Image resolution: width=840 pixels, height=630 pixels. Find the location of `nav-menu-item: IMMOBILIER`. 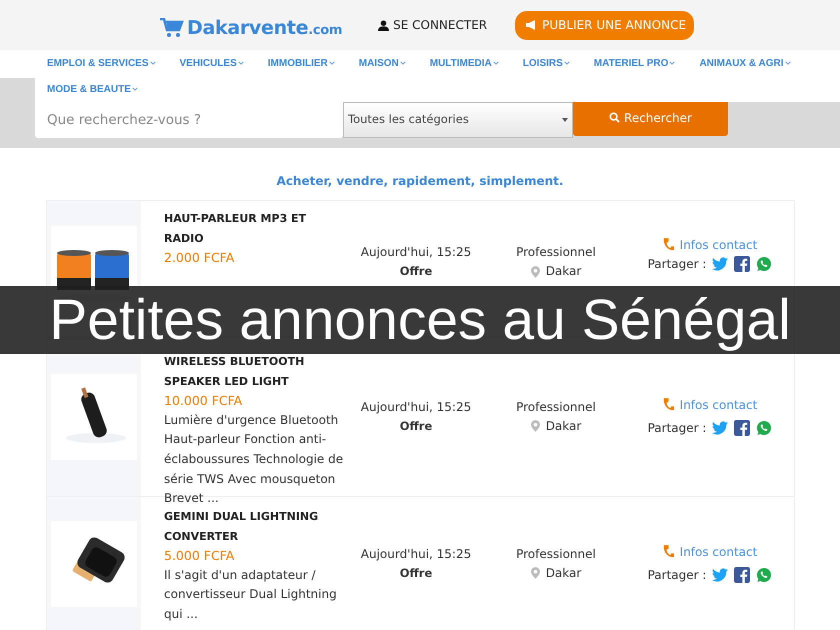

nav-menu-item: IMMOBILIER is located at coordinates (301, 63).